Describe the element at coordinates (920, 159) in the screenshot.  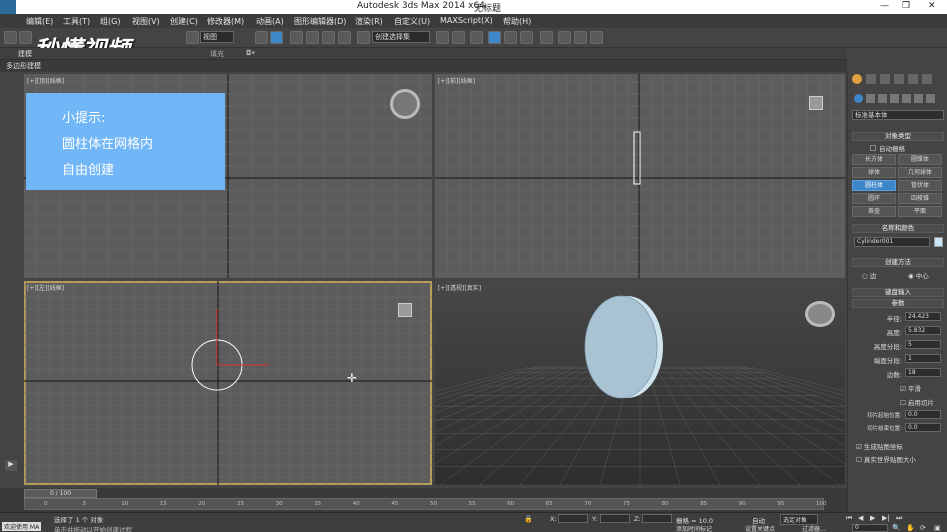
I see `cone-button: 圆锥体` at that location.